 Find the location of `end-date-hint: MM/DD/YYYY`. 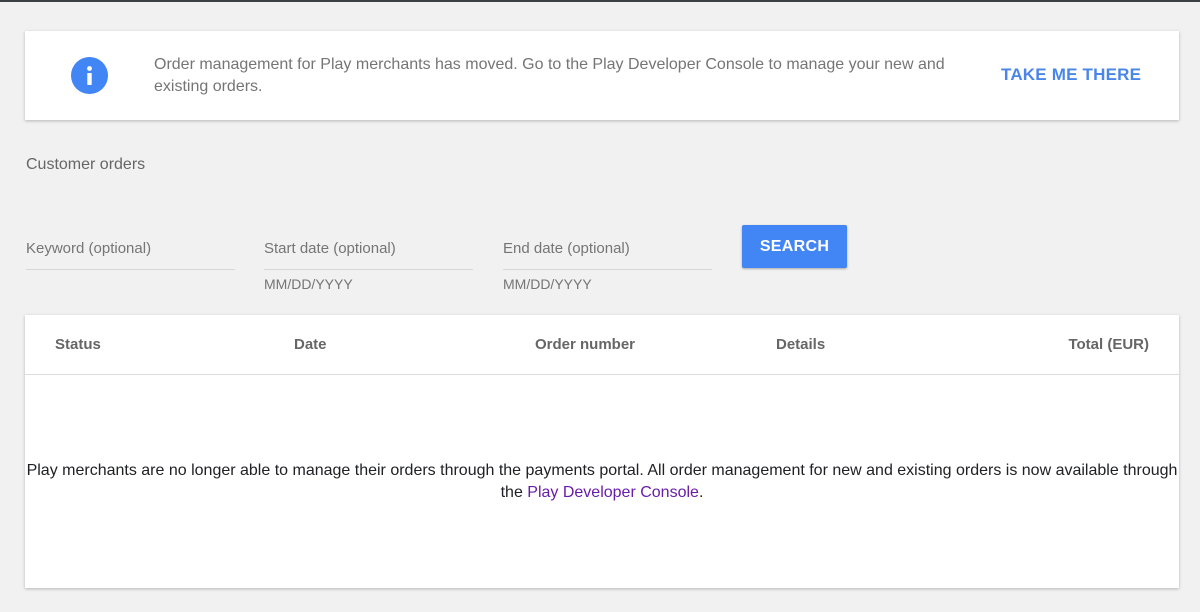

end-date-hint: MM/DD/YYYY is located at coordinates (547, 284).